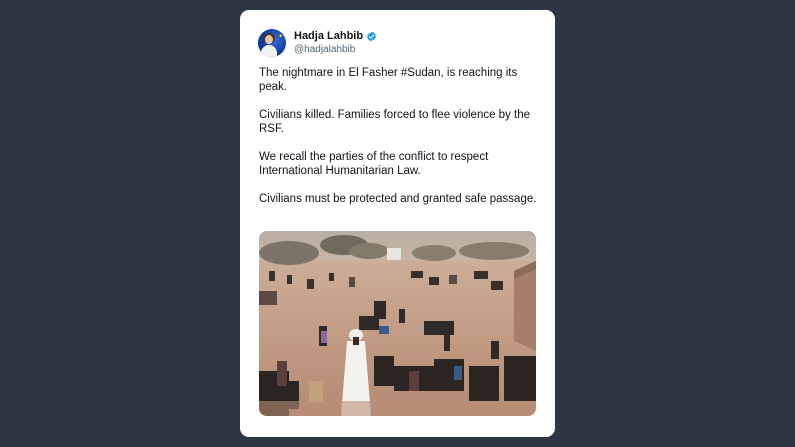  I want to click on avatar-face, so click(269, 39).